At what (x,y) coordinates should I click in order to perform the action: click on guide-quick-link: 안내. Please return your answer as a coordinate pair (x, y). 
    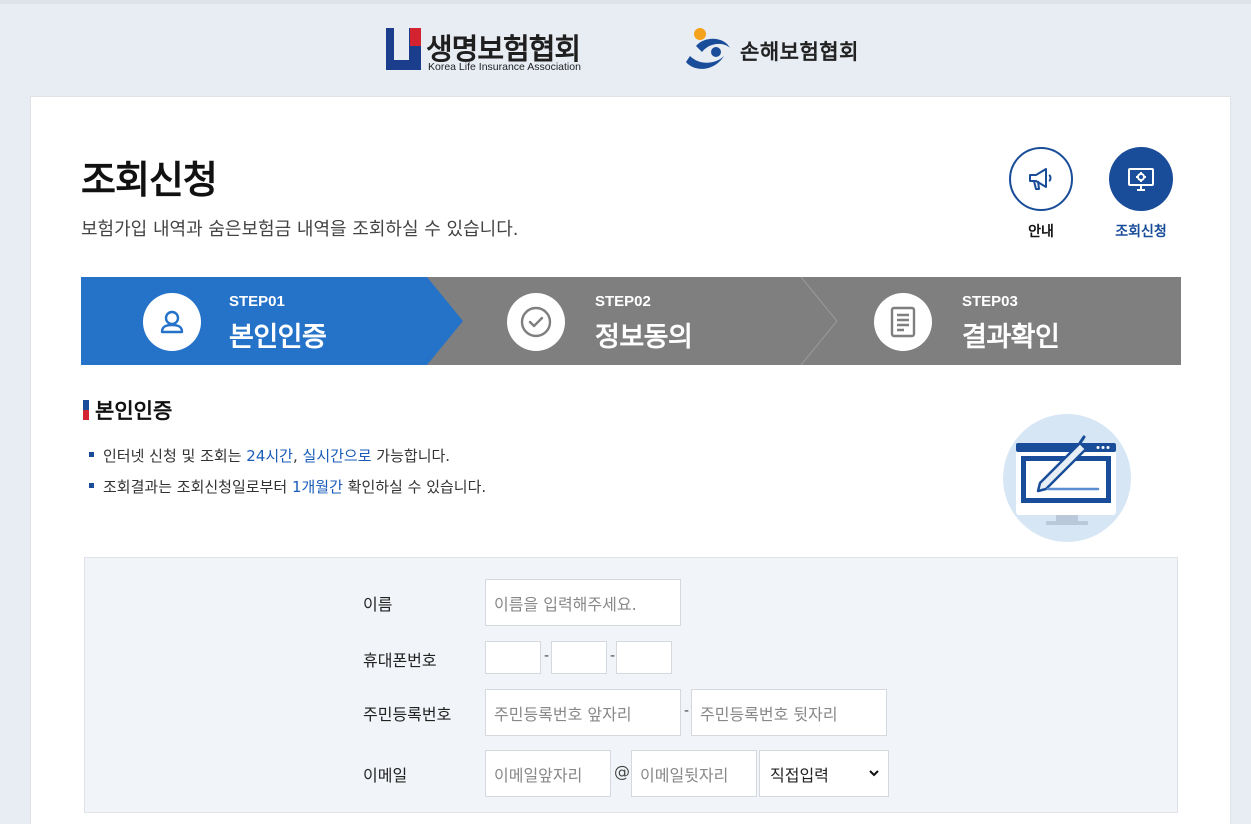
    Looking at the image, I should click on (1041, 194).